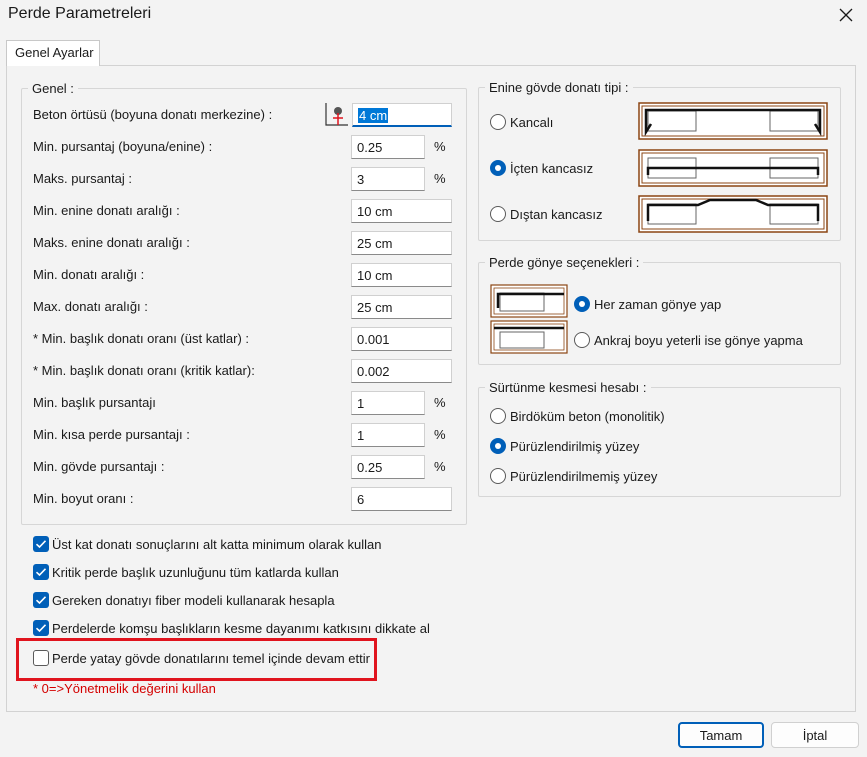  What do you see at coordinates (733, 121) in the screenshot?
I see `kancali-diagram` at bounding box center [733, 121].